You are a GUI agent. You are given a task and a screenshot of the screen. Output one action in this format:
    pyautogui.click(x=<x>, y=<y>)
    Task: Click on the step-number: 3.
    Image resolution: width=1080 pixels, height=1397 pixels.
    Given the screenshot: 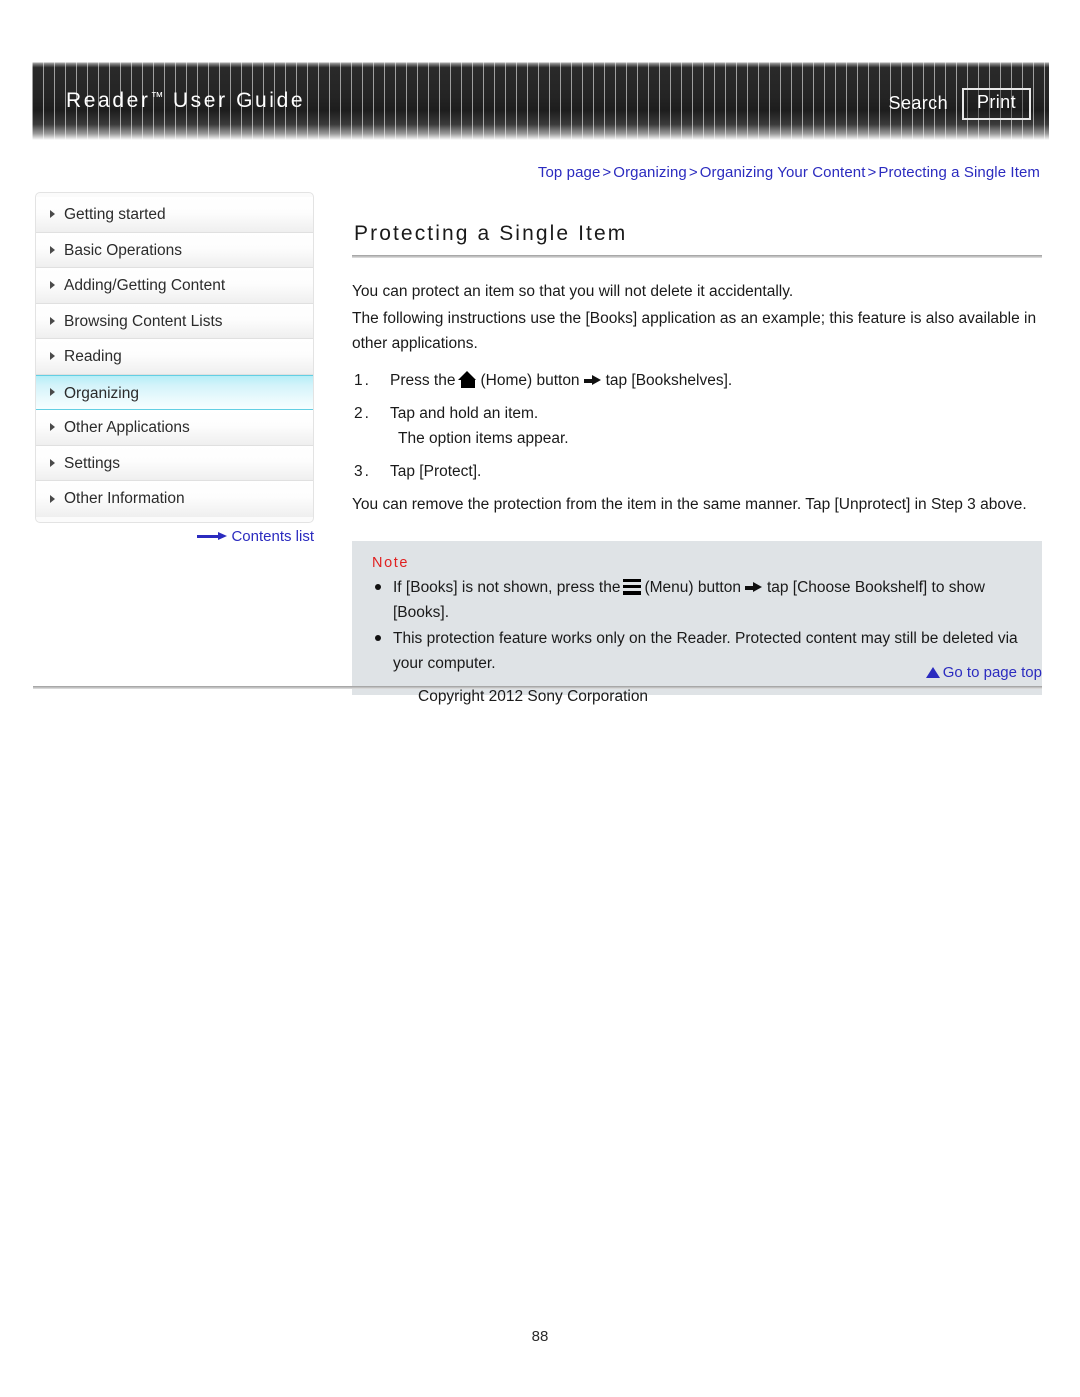 What is the action you would take?
    pyautogui.click(x=362, y=471)
    